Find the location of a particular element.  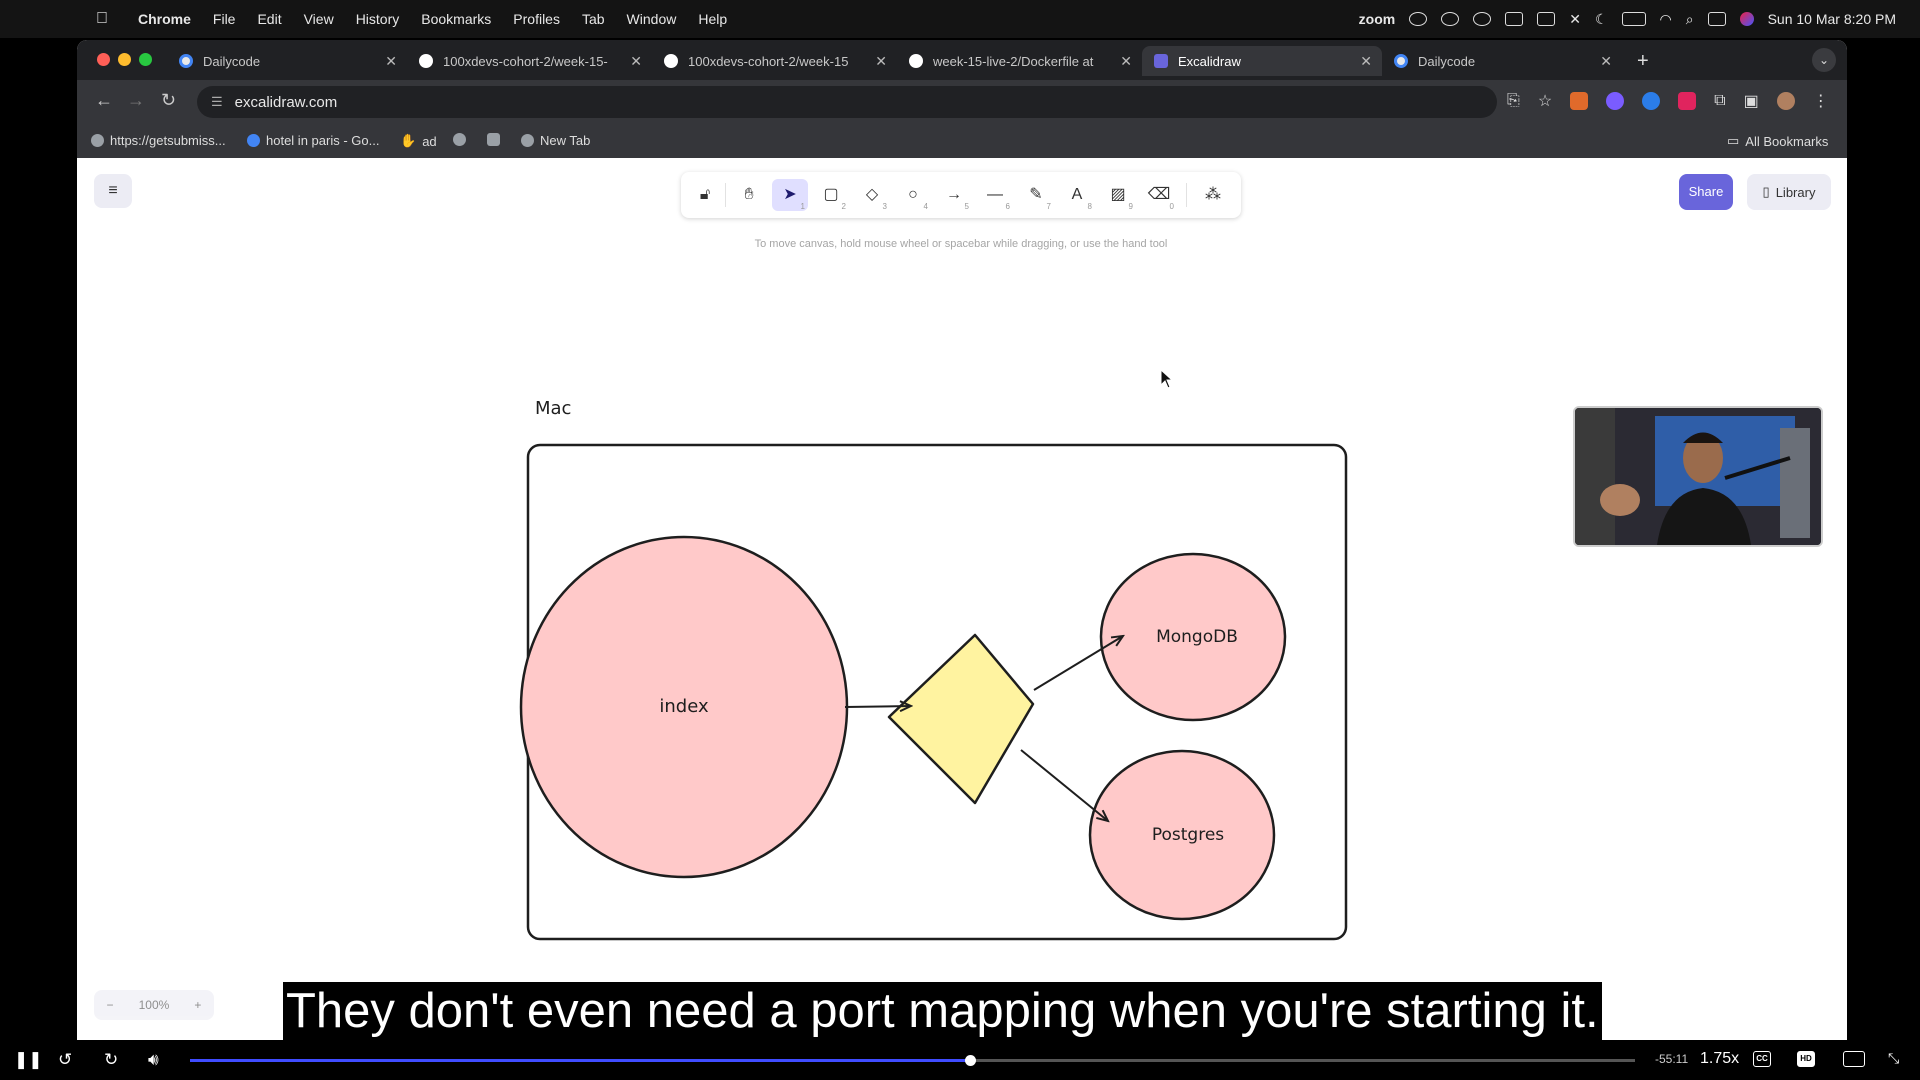

menu-edit: Edit is located at coordinates (269, 19).